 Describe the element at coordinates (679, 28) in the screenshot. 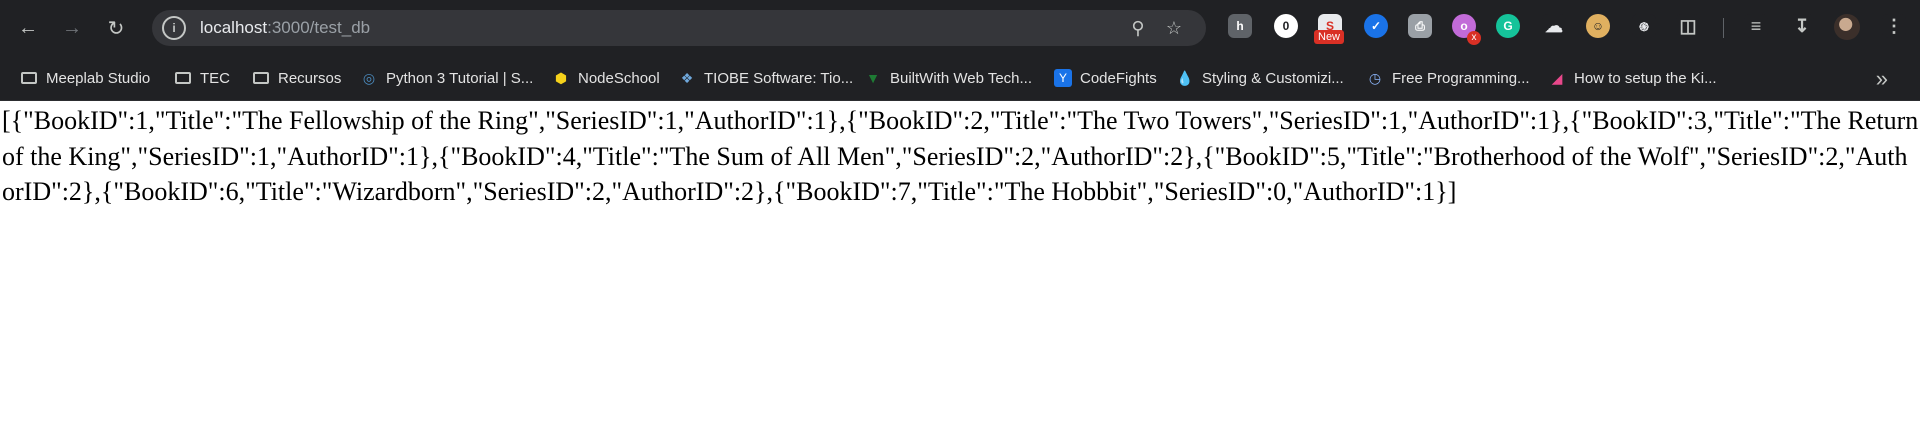

I see `address-bar: i localhost:3000/test_db ⚲ ☆` at that location.